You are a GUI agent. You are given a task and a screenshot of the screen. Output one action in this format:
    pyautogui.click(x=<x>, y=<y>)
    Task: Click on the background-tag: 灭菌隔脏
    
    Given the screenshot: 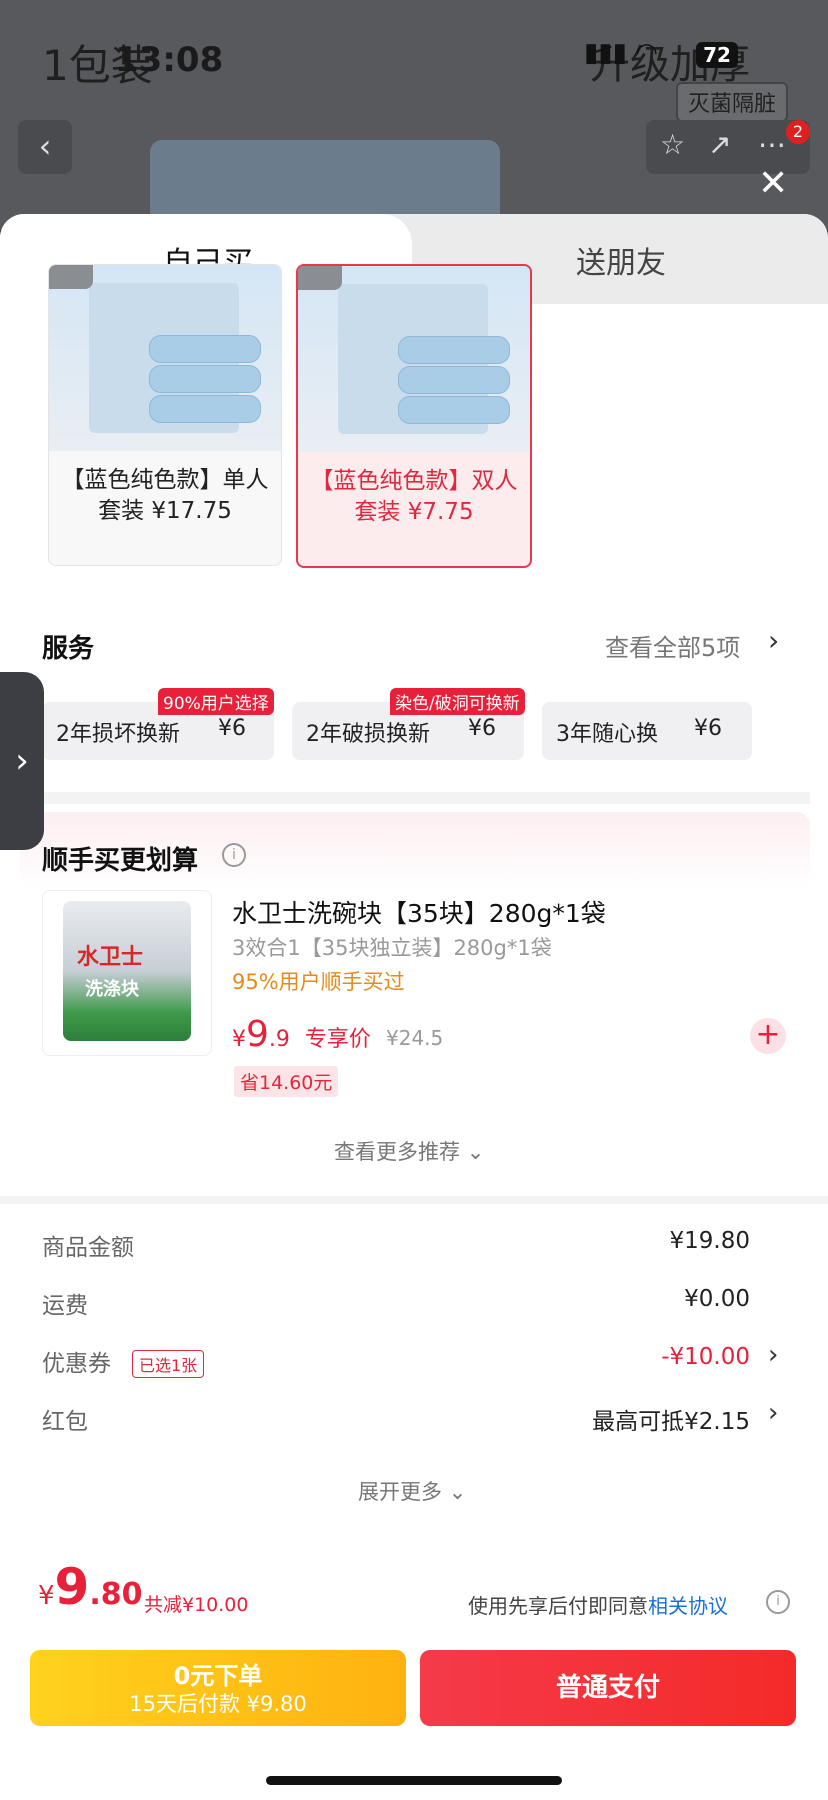 What is the action you would take?
    pyautogui.click(x=732, y=102)
    